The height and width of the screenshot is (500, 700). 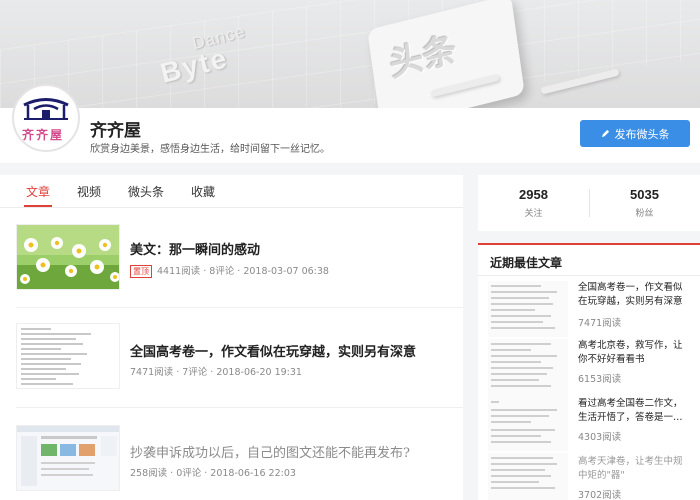 What do you see at coordinates (195, 248) in the screenshot?
I see `article-title: 美文：那一瞬间的感动` at bounding box center [195, 248].